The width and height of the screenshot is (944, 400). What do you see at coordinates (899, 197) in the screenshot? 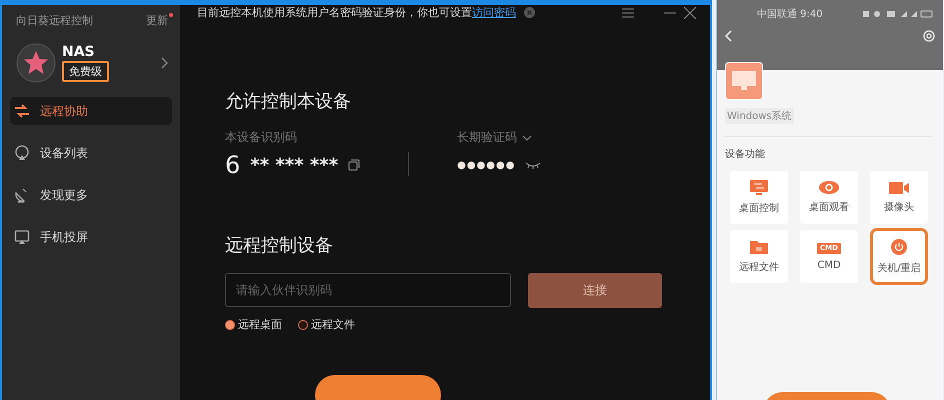
I see `function-tile: 摄像头` at bounding box center [899, 197].